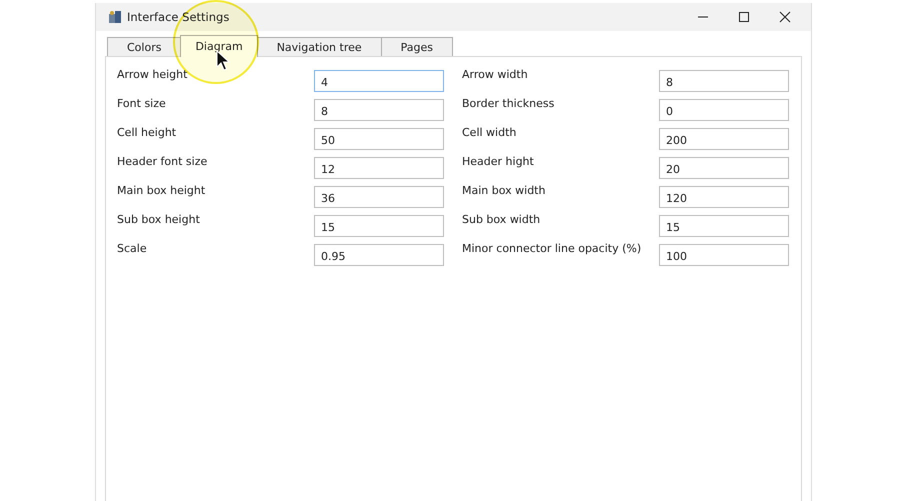  Describe the element at coordinates (724, 197) in the screenshot. I see `input-field: 120` at that location.